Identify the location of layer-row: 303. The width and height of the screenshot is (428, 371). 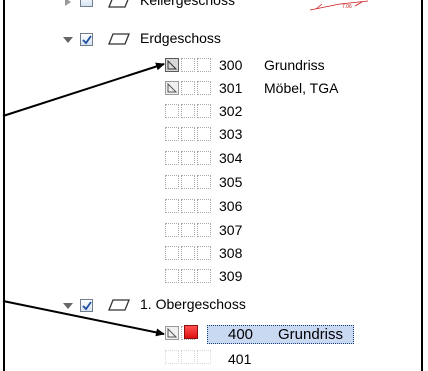
(214, 135).